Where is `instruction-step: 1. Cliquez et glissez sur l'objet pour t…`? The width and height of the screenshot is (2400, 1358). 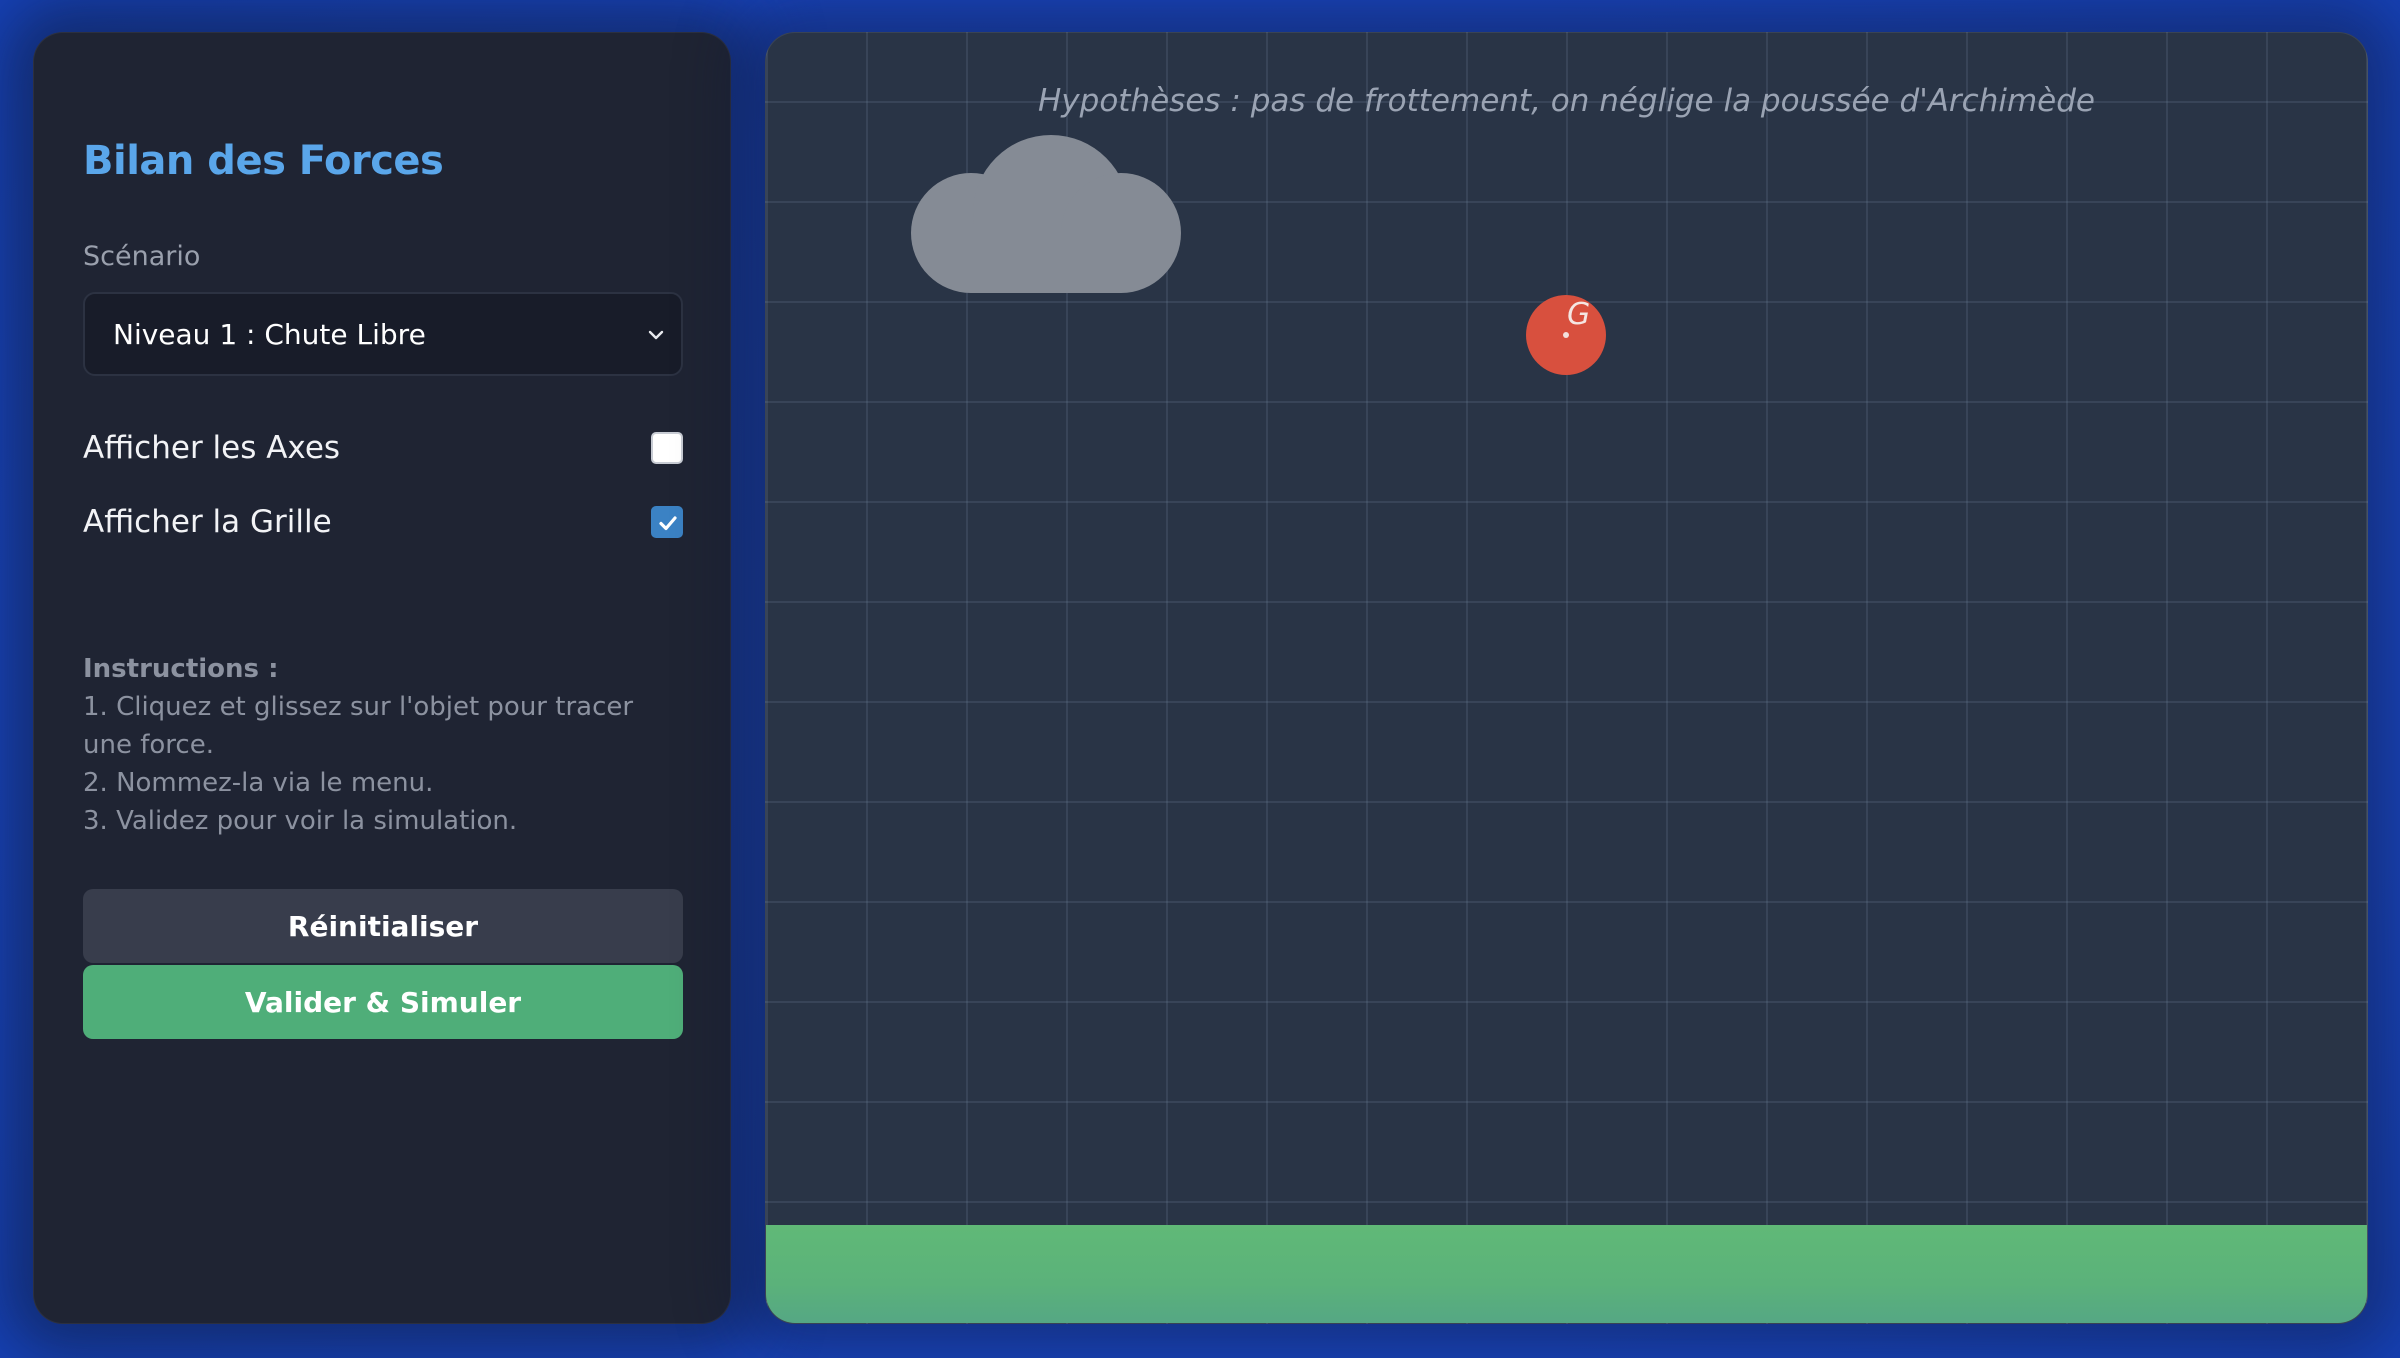 instruction-step: 1. Cliquez et glissez sur l'objet pour t… is located at coordinates (358, 726).